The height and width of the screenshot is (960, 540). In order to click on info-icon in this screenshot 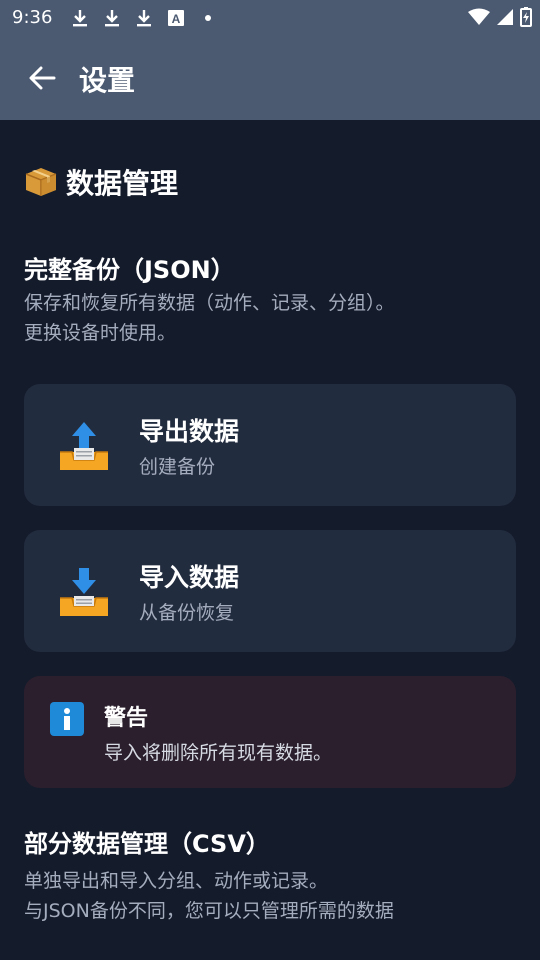, I will do `click(67, 719)`.